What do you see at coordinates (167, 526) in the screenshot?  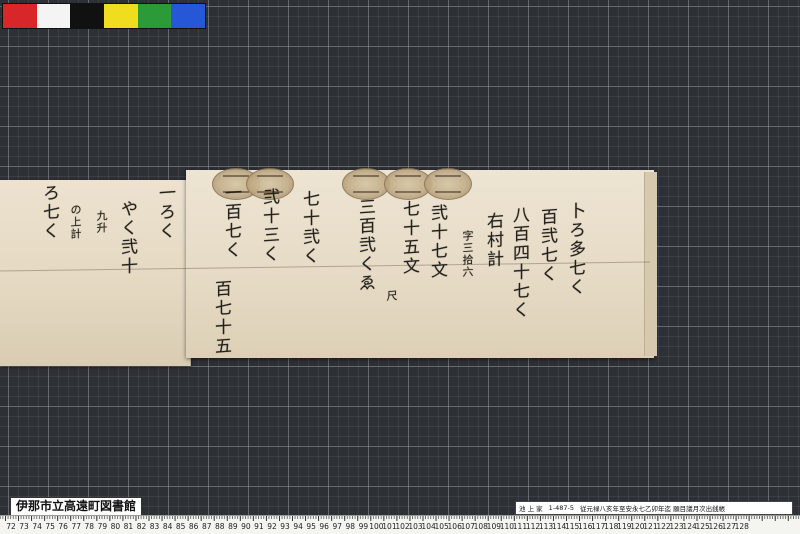 I see `ruler-number: 84` at bounding box center [167, 526].